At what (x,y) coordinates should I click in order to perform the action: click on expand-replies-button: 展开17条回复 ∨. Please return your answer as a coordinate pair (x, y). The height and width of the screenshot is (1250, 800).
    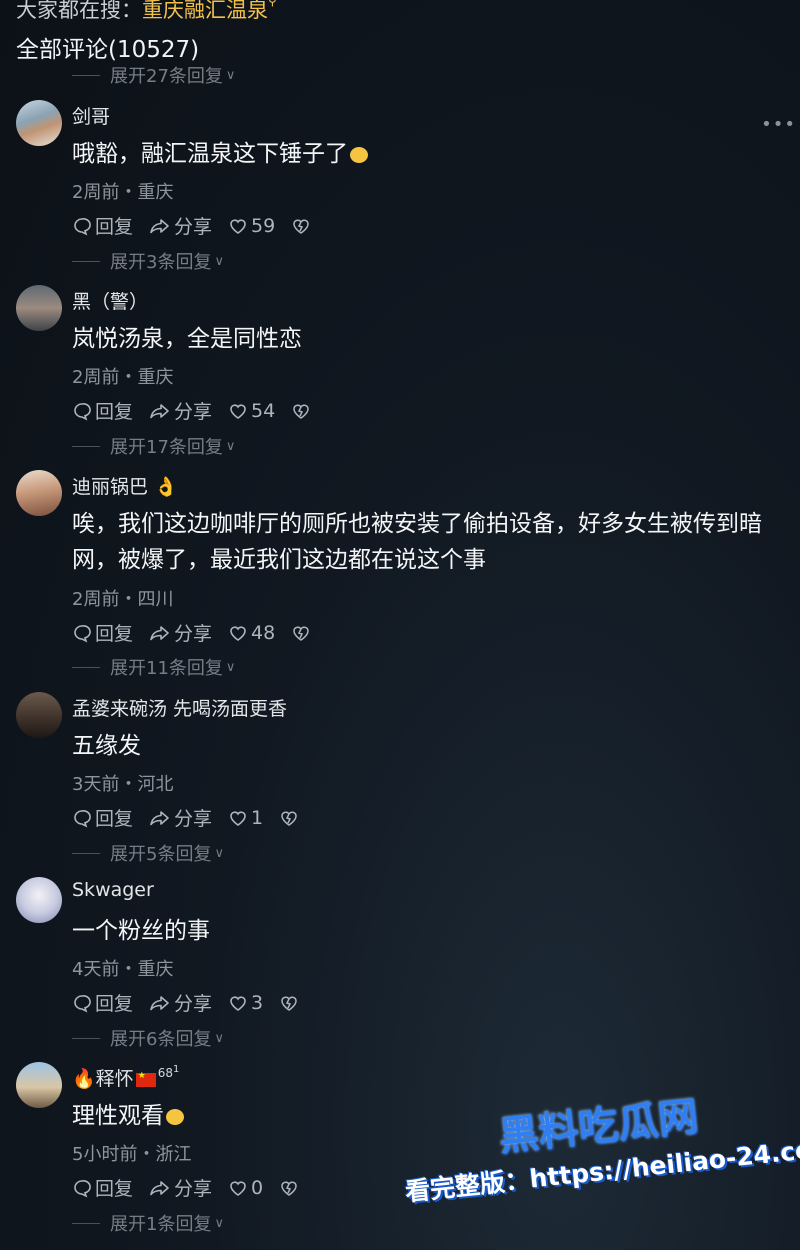
    Looking at the image, I should click on (154, 446).